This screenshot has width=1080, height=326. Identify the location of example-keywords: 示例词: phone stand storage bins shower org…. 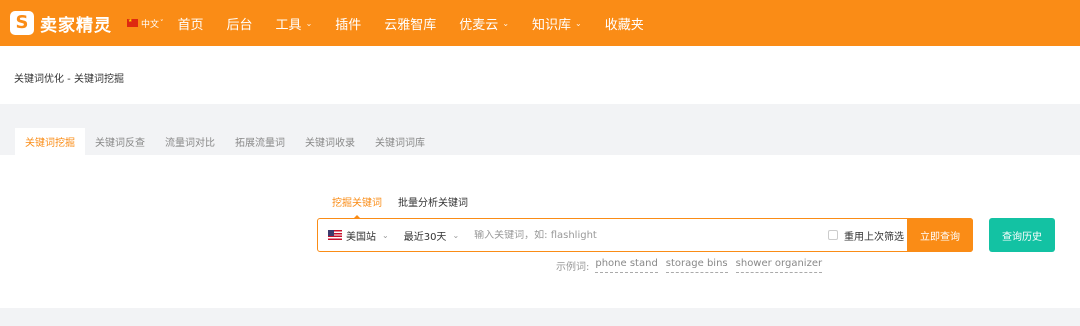
(693, 265).